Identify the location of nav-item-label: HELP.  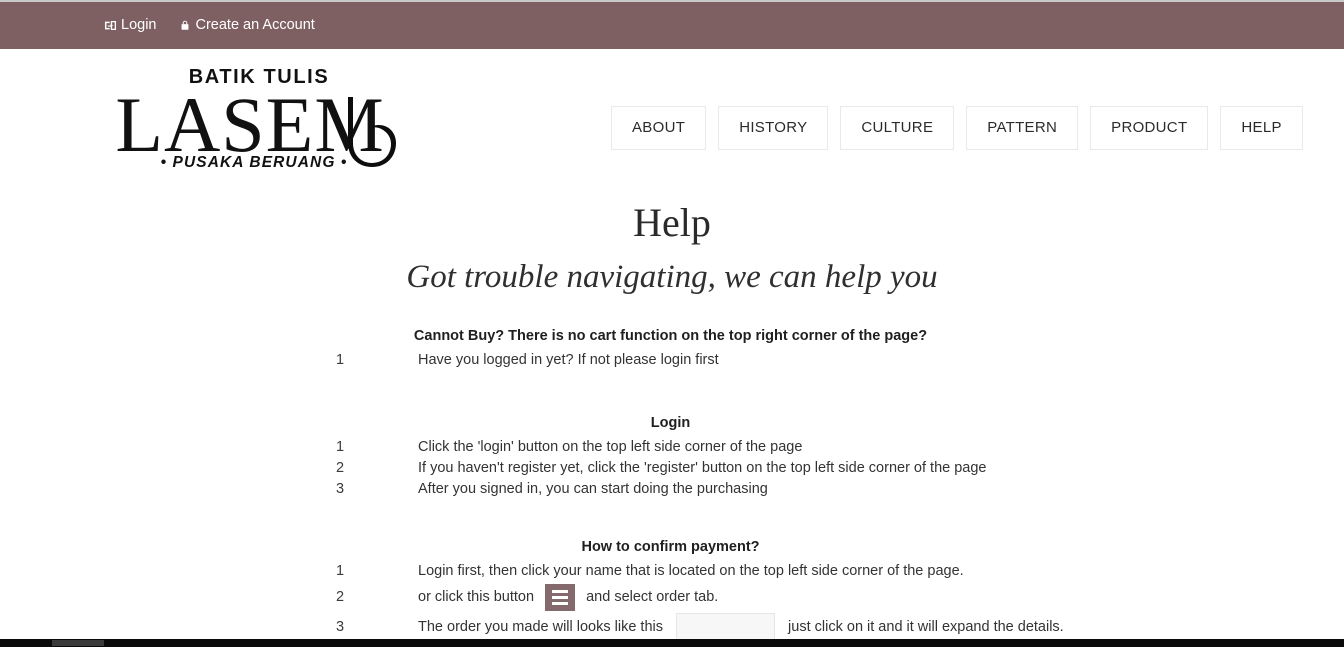
(1261, 127).